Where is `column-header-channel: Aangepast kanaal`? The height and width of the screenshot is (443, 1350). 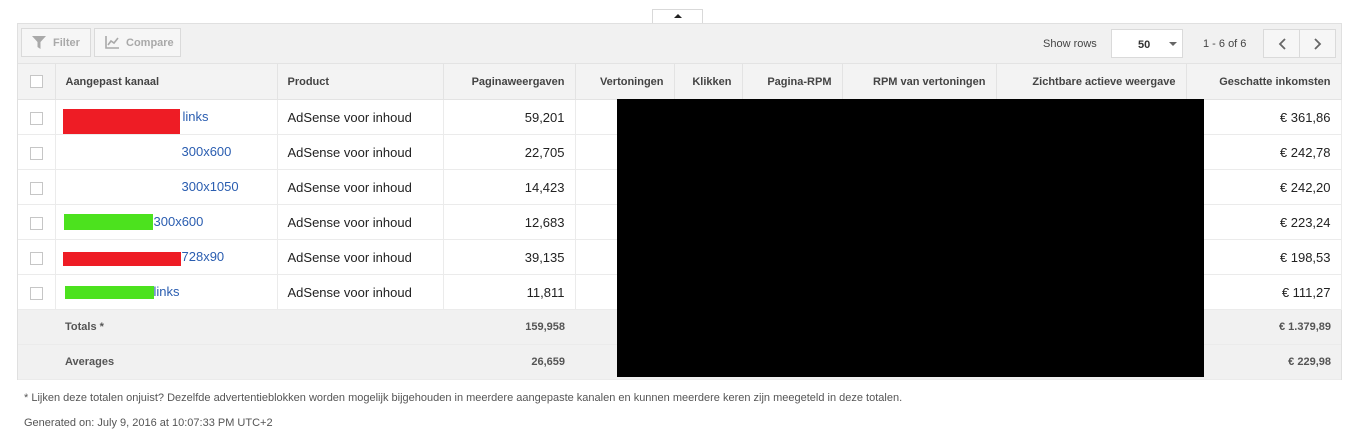 column-header-channel: Aangepast kanaal is located at coordinates (166, 82).